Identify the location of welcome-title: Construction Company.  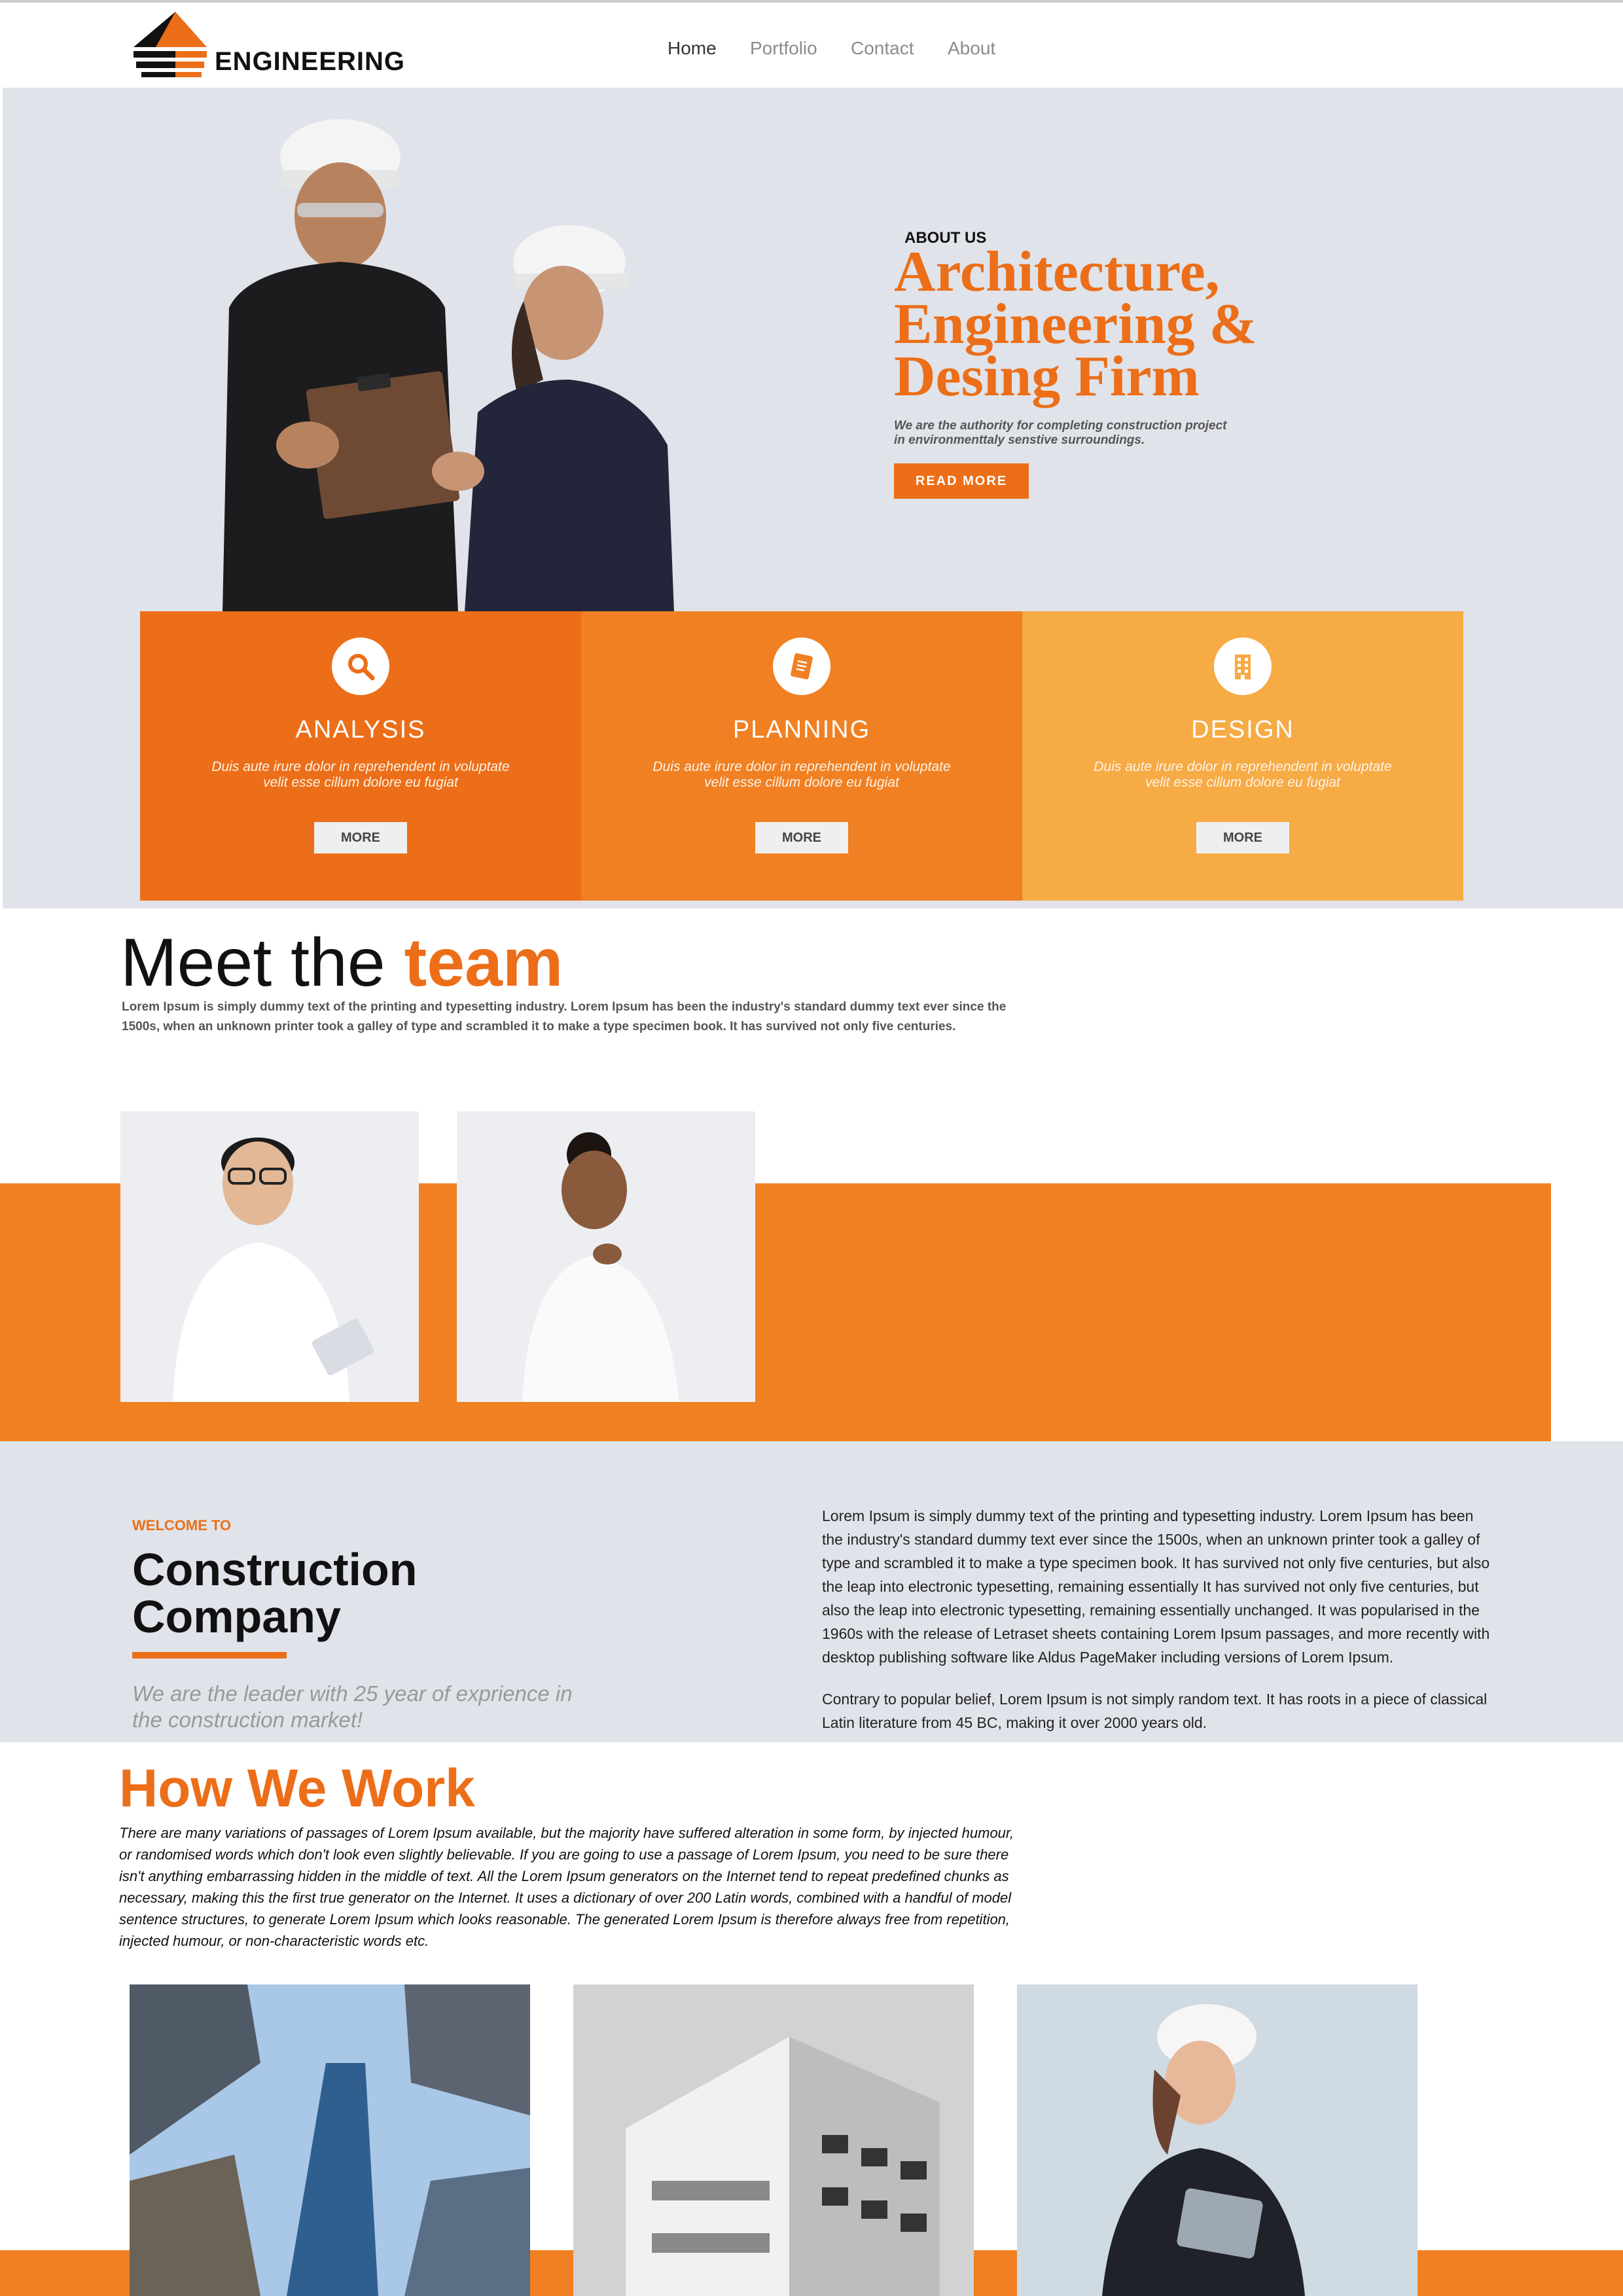
(361, 1593).